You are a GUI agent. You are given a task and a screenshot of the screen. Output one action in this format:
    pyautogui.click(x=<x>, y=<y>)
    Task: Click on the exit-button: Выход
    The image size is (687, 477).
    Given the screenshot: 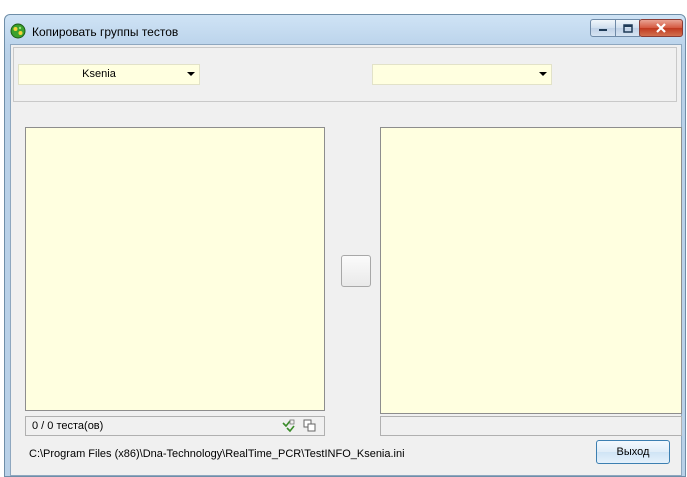 What is the action you would take?
    pyautogui.click(x=633, y=452)
    